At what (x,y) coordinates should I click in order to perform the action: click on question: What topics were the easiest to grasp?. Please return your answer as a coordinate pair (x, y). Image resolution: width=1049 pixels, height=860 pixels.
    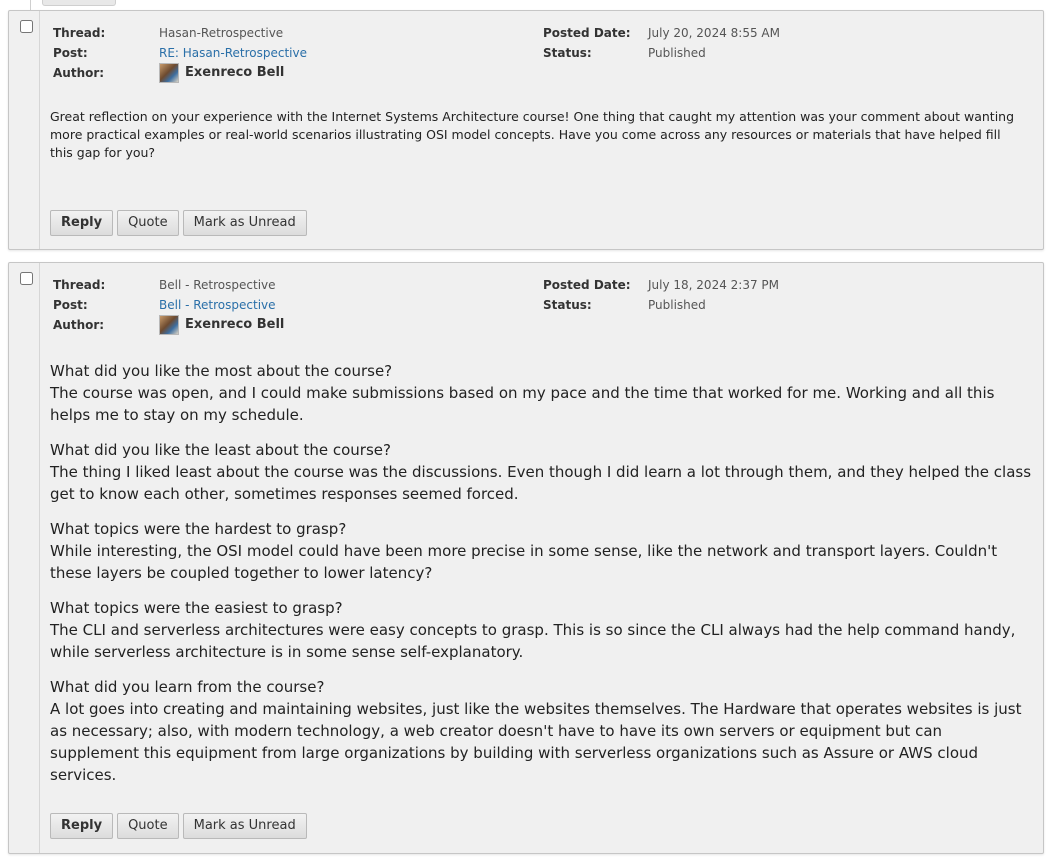
    Looking at the image, I should click on (196, 608).